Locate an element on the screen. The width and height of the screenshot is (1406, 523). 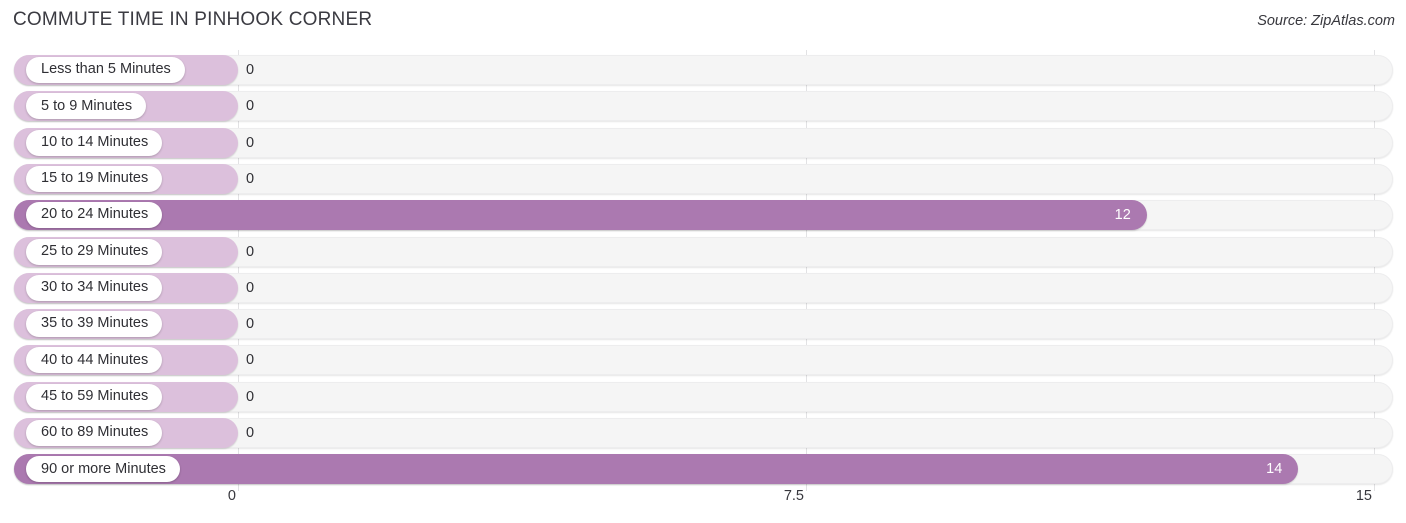
bar-category-label: 35 to 39 Minutes is located at coordinates (94, 324).